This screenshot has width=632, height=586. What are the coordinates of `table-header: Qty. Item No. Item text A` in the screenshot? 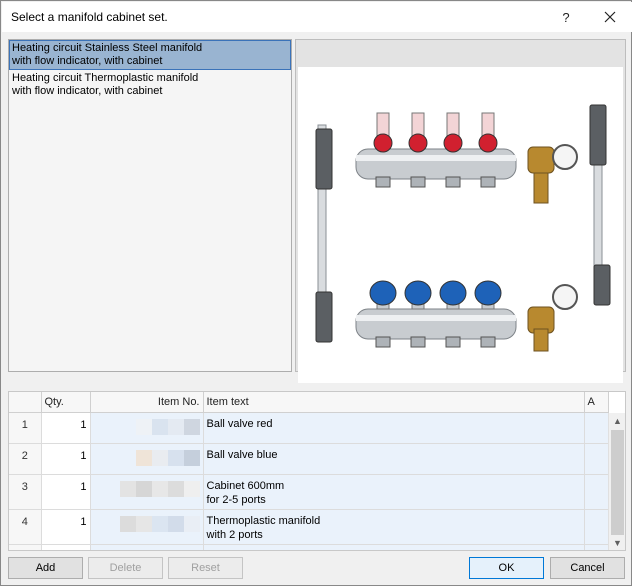 It's located at (309, 402).